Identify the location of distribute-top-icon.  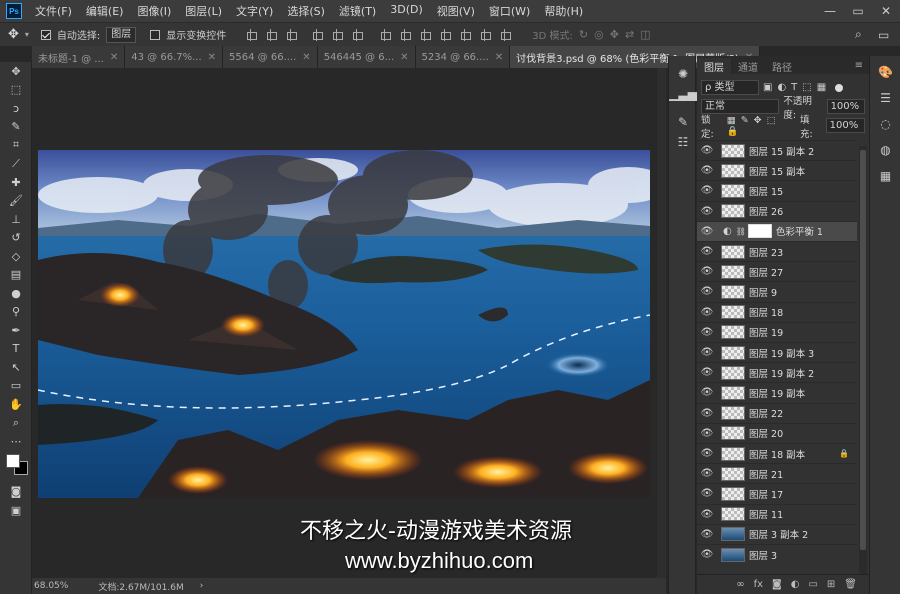
(385, 35).